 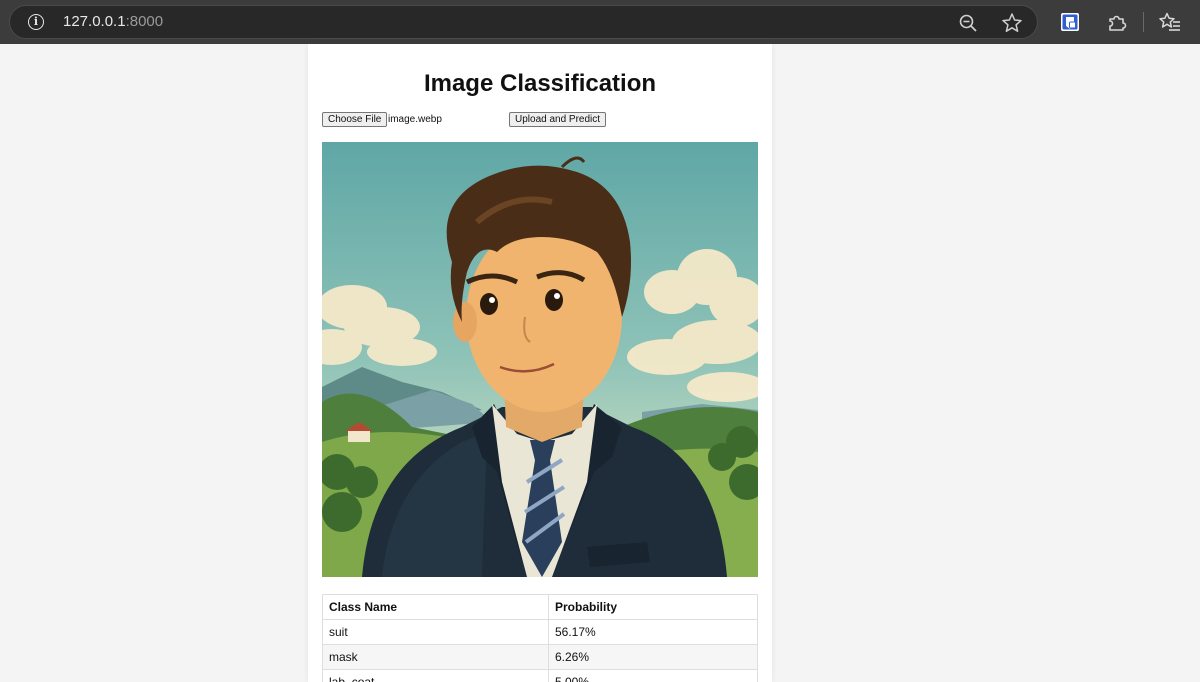 What do you see at coordinates (94, 21) in the screenshot?
I see `url-host: 127.0.0.1` at bounding box center [94, 21].